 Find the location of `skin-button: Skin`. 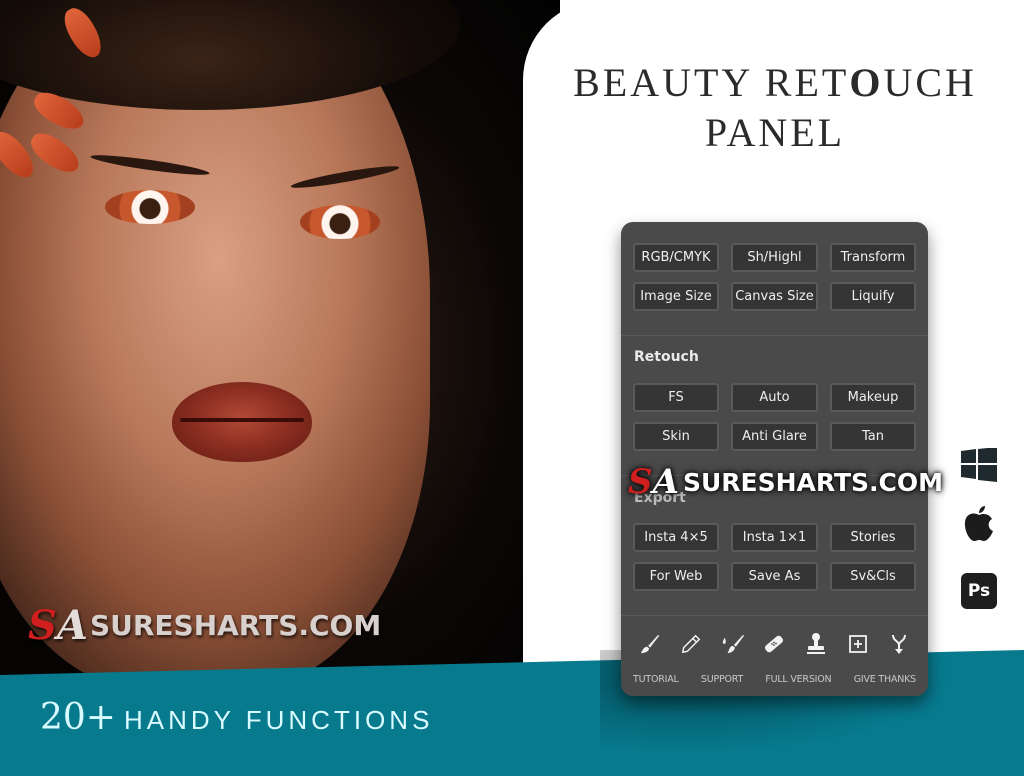

skin-button: Skin is located at coordinates (676, 436).